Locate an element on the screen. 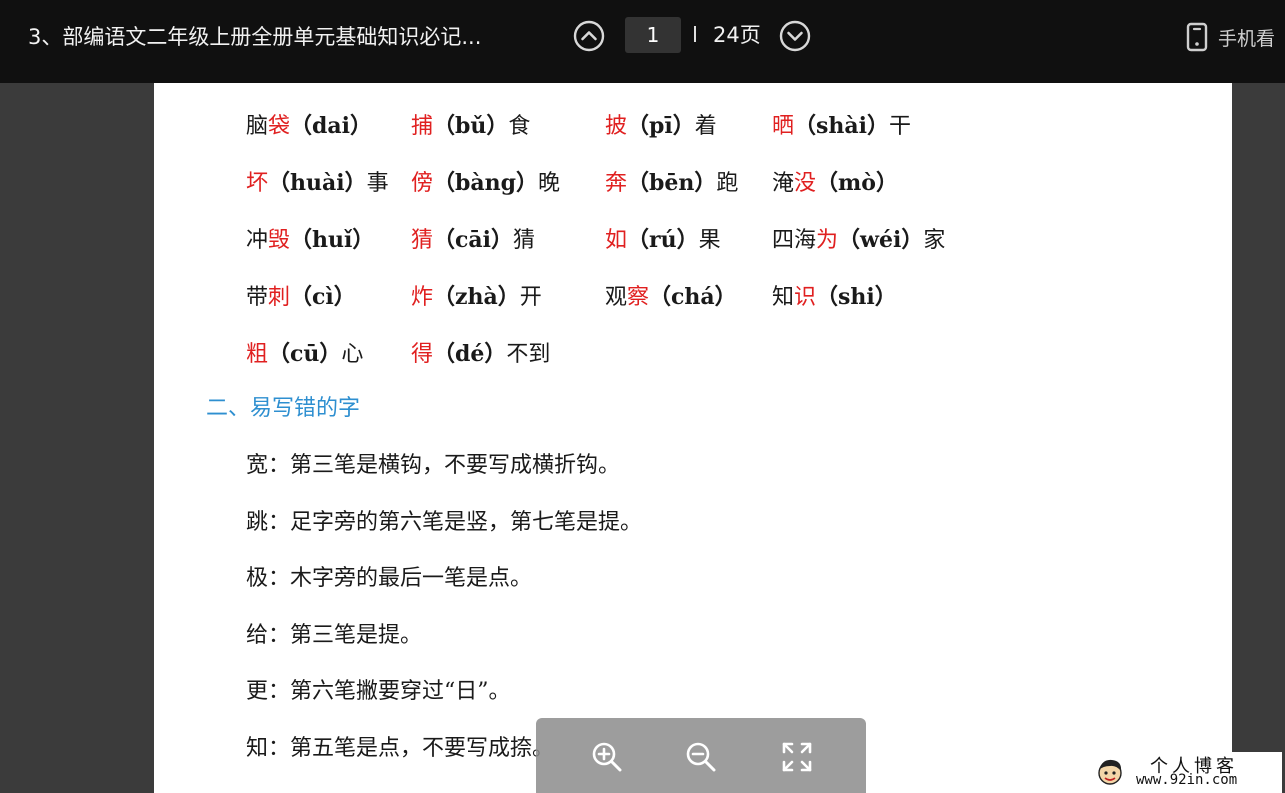  highlighted-character: 识 is located at coordinates (805, 297).